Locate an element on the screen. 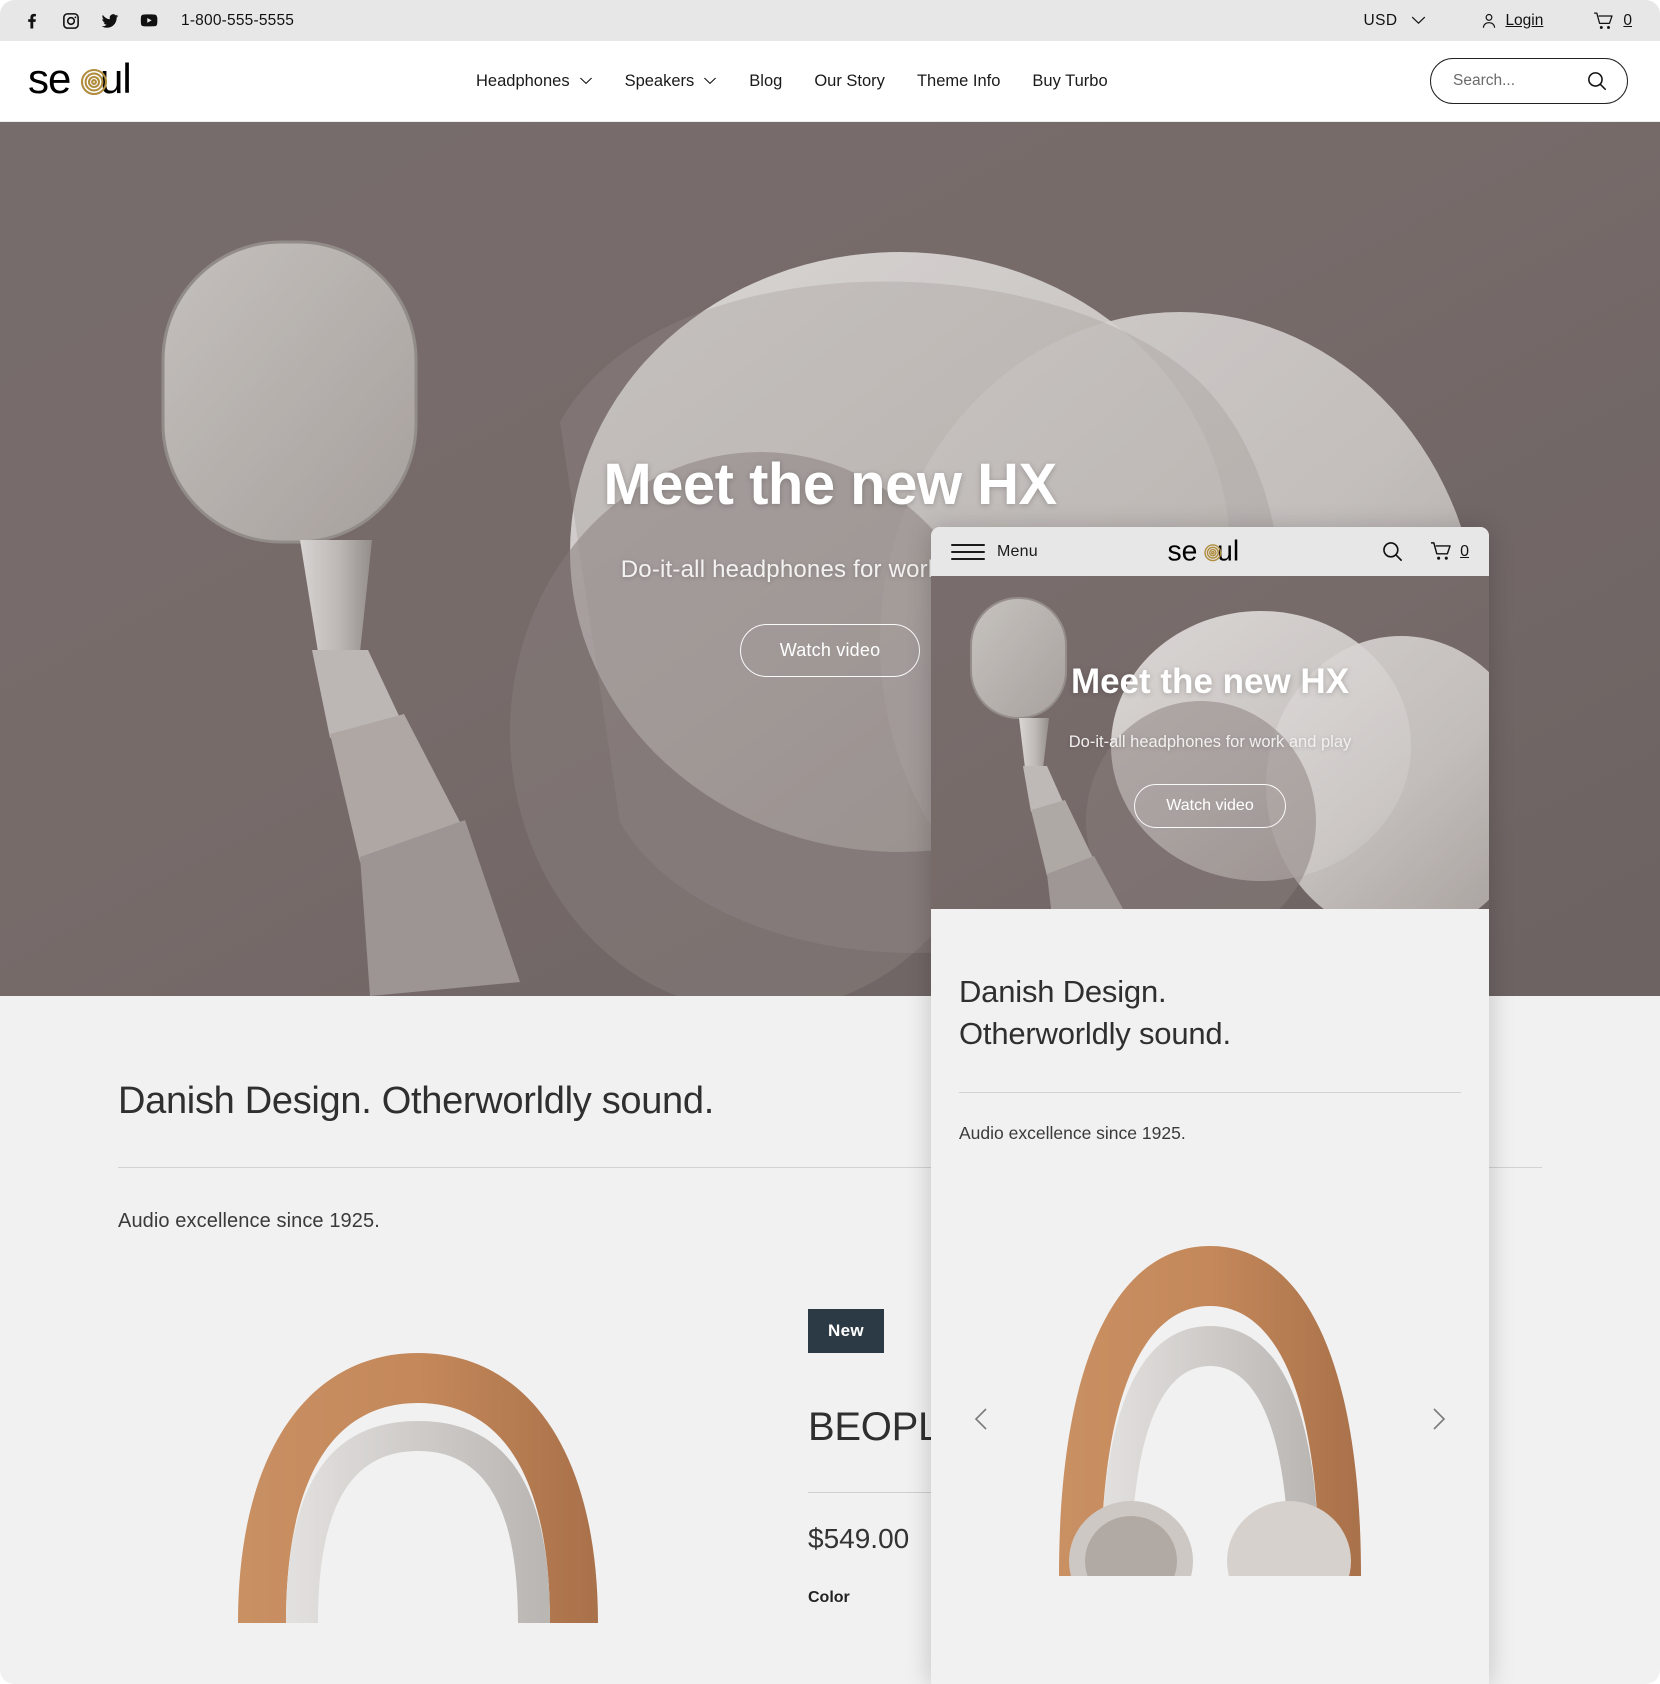 Image resolution: width=1660 pixels, height=1684 pixels. mobile-menu-label: Menu is located at coordinates (1017, 552).